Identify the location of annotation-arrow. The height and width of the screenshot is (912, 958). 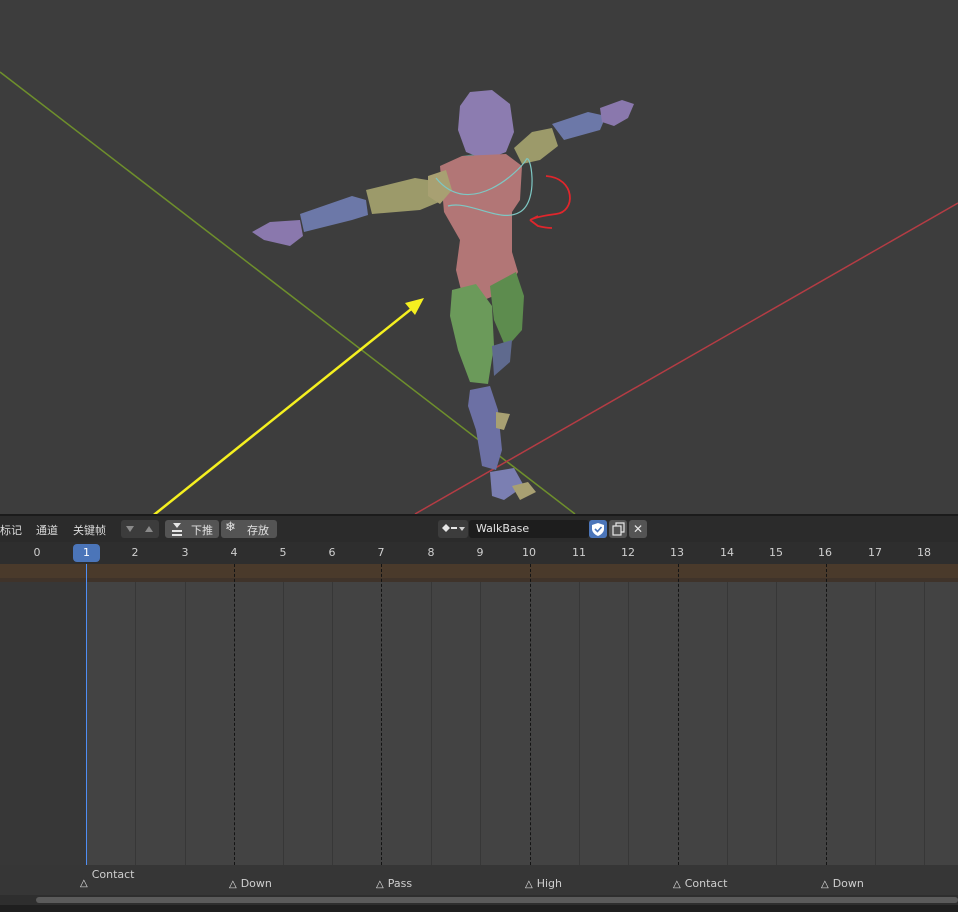
(286, 407).